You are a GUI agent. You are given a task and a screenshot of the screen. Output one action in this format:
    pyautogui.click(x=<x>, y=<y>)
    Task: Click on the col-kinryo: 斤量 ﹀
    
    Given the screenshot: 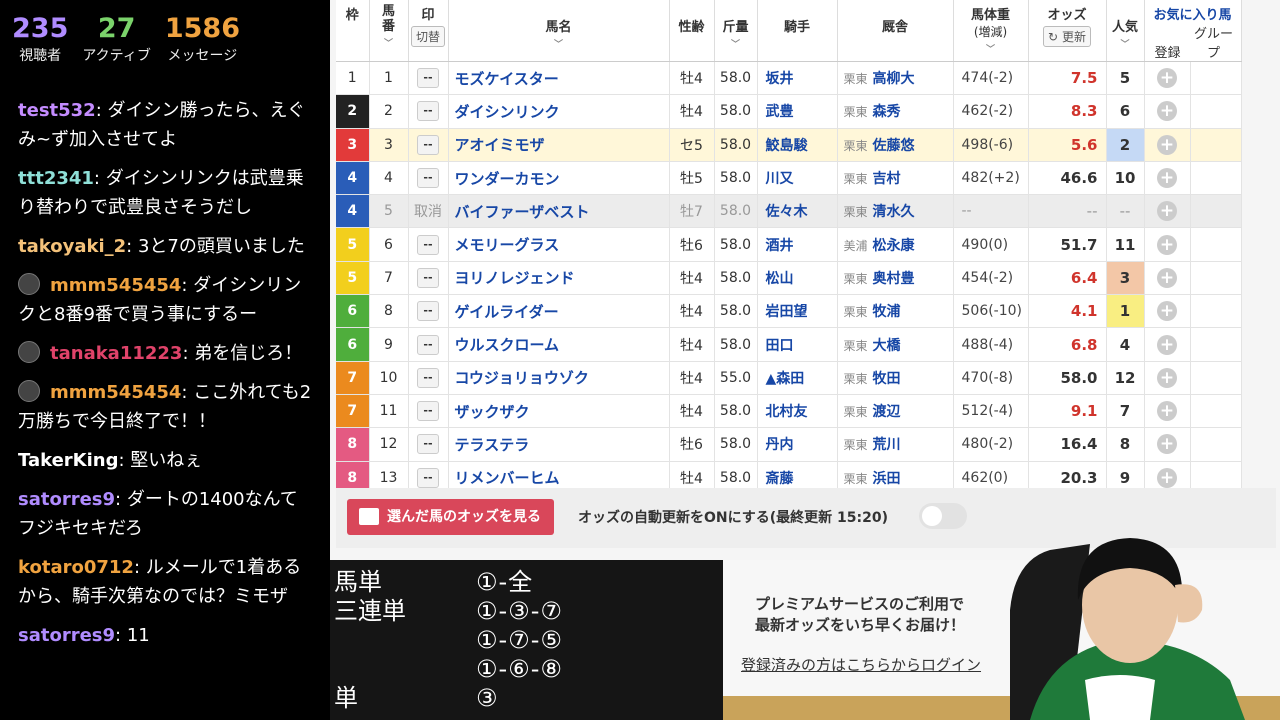 What is the action you would take?
    pyautogui.click(x=736, y=31)
    